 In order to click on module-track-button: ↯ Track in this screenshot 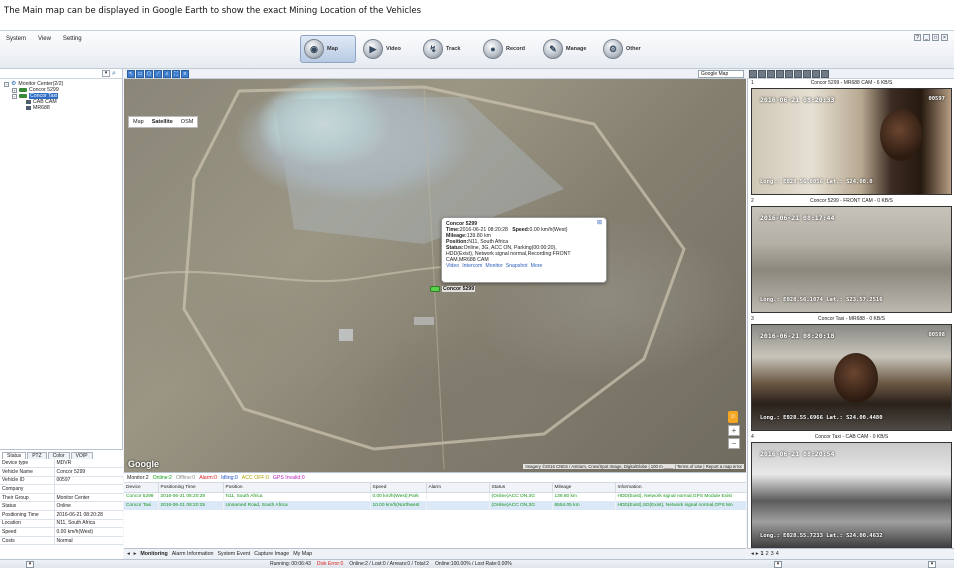, I will do `click(448, 49)`.